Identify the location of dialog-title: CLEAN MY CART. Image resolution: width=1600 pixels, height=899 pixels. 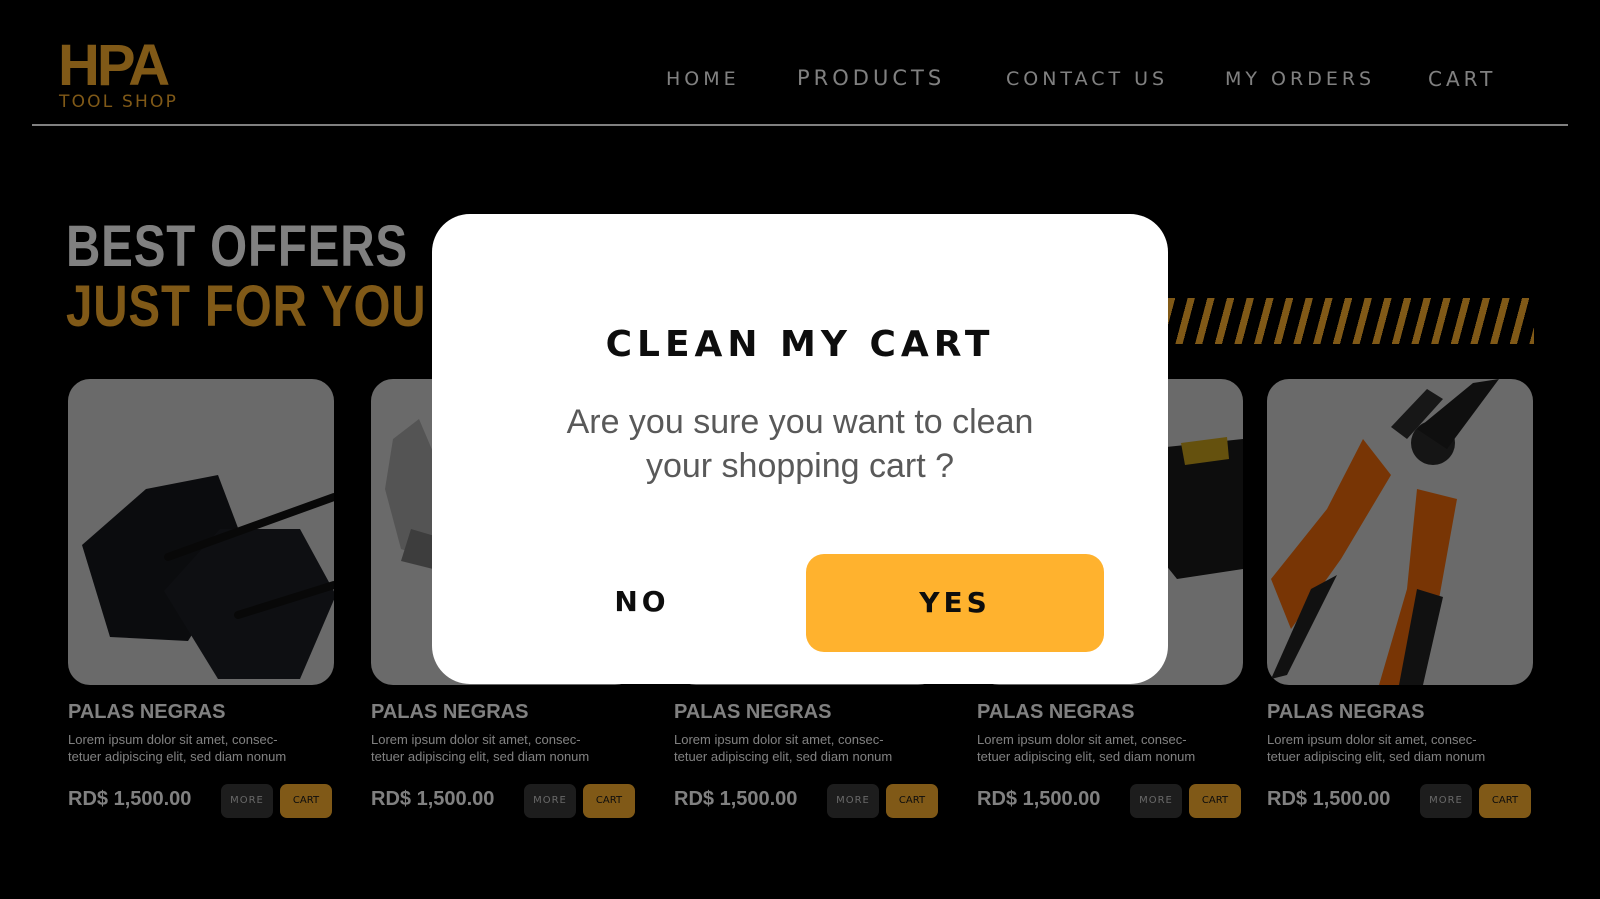
(800, 344).